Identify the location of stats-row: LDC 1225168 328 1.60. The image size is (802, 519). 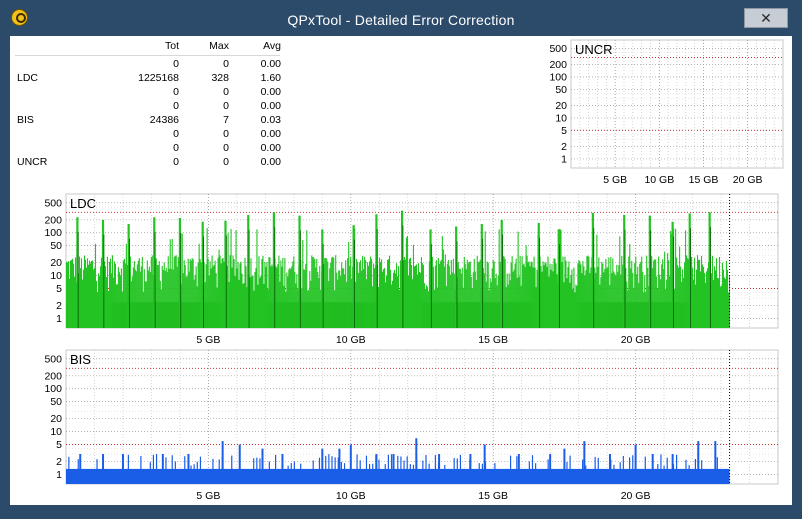
(150, 78).